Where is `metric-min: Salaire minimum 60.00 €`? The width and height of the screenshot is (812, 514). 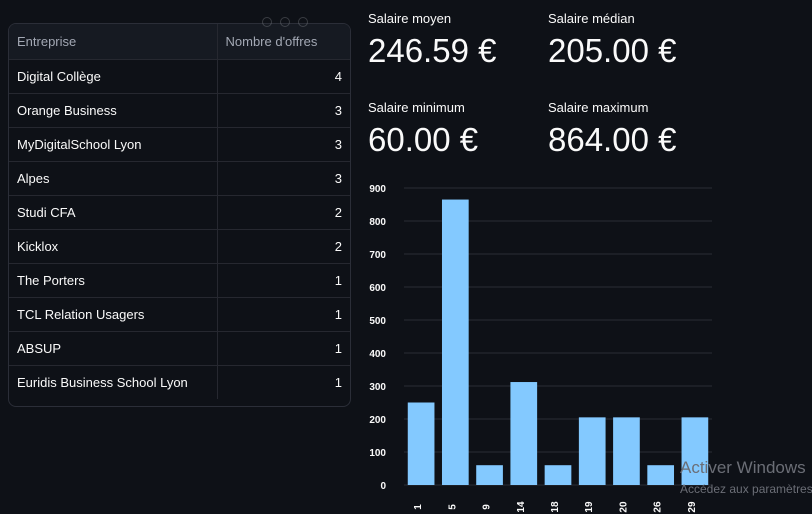 metric-min: Salaire minimum 60.00 € is located at coordinates (453, 130).